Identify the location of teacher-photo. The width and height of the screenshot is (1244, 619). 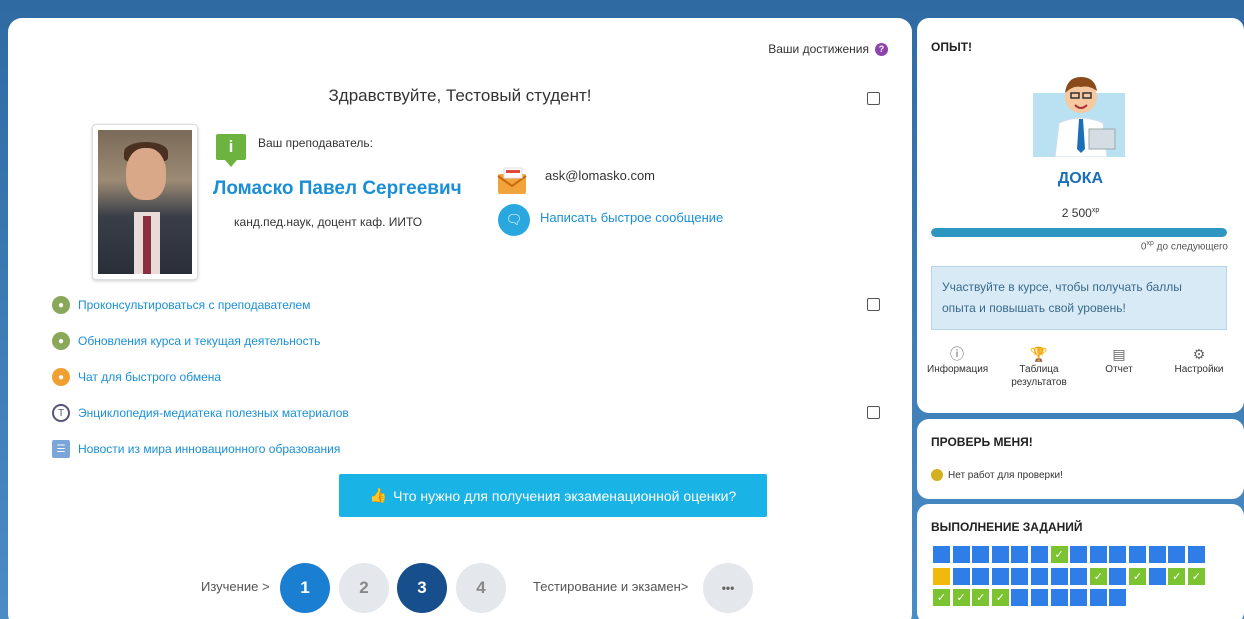
(145, 202).